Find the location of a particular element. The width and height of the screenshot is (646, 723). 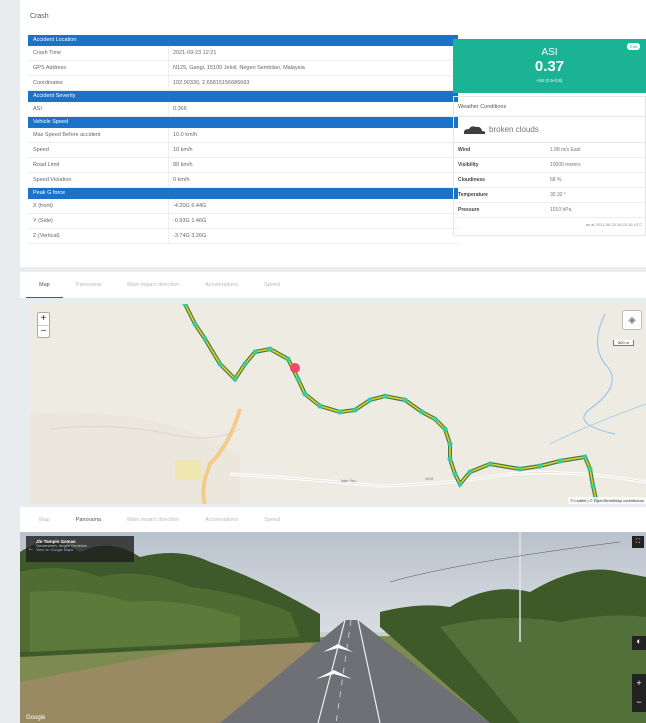

weather-value: 68 % is located at coordinates (556, 180).